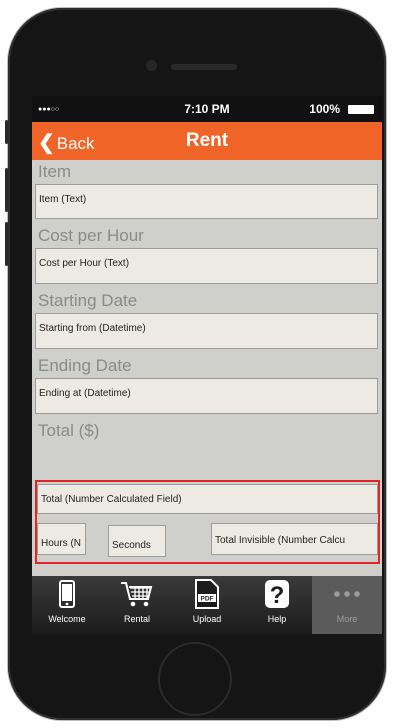 The width and height of the screenshot is (394, 728). What do you see at coordinates (207, 109) in the screenshot?
I see `status-bar: ●●●○○ 7:10 PM 100%` at bounding box center [207, 109].